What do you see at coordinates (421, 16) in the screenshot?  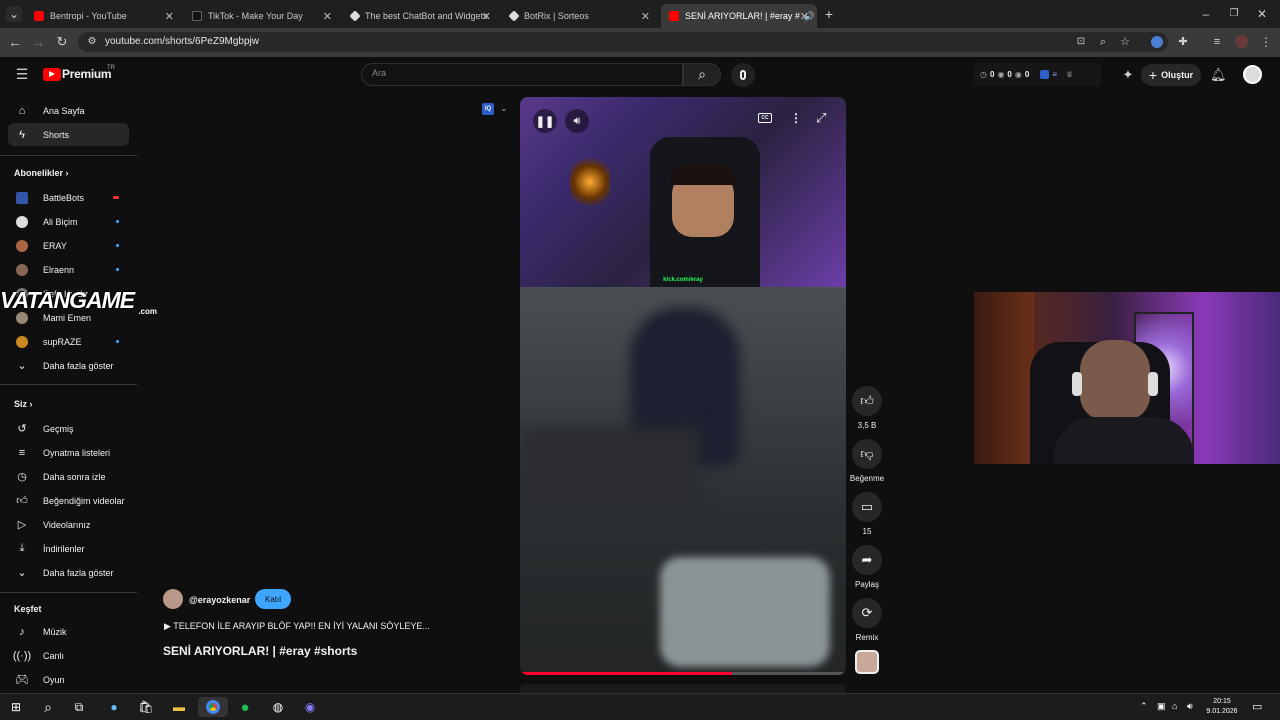 I see `browser-tab-3: The best ChatBot and Widgets ✕` at bounding box center [421, 16].